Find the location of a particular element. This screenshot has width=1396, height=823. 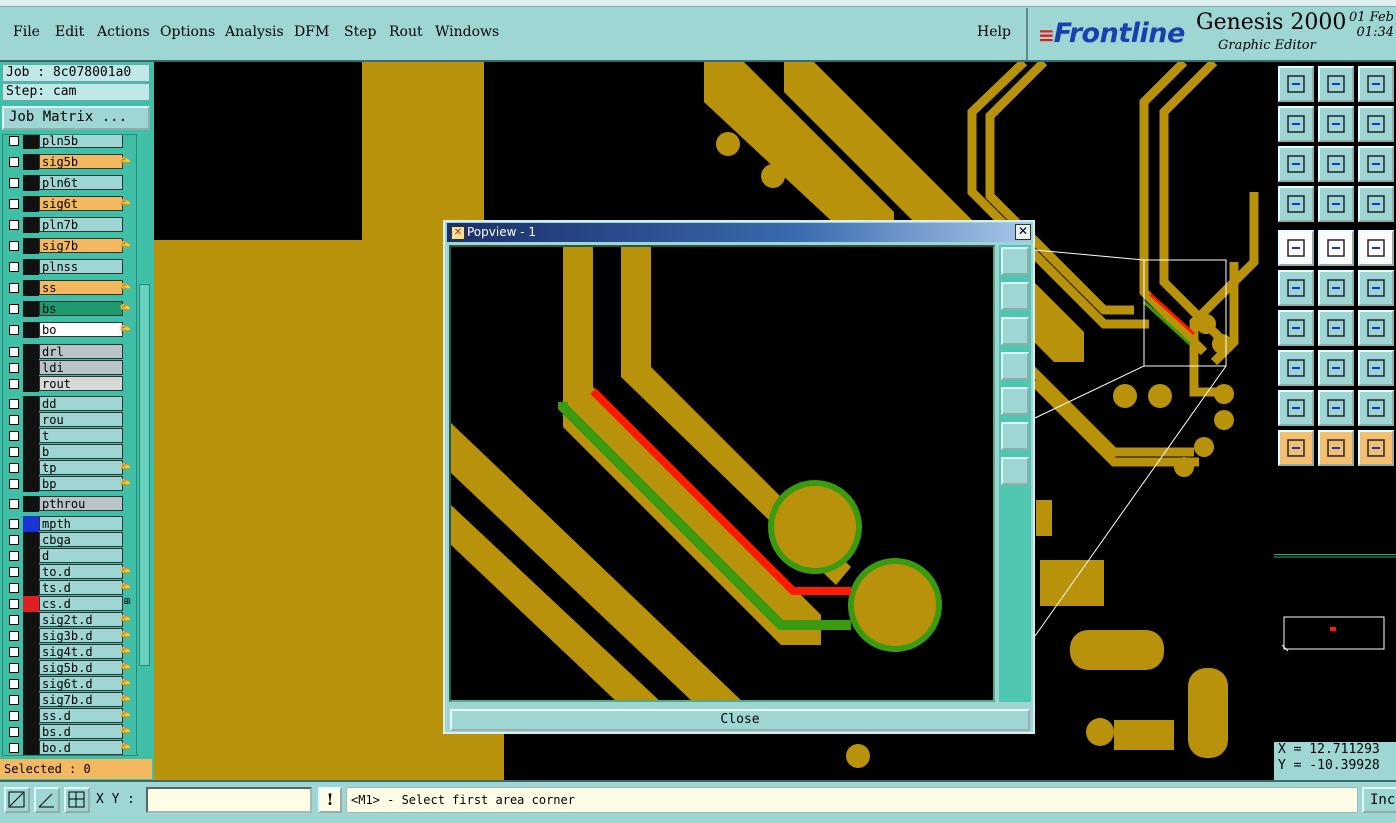

popview-zoom-out-button is located at coordinates (1015, 471).